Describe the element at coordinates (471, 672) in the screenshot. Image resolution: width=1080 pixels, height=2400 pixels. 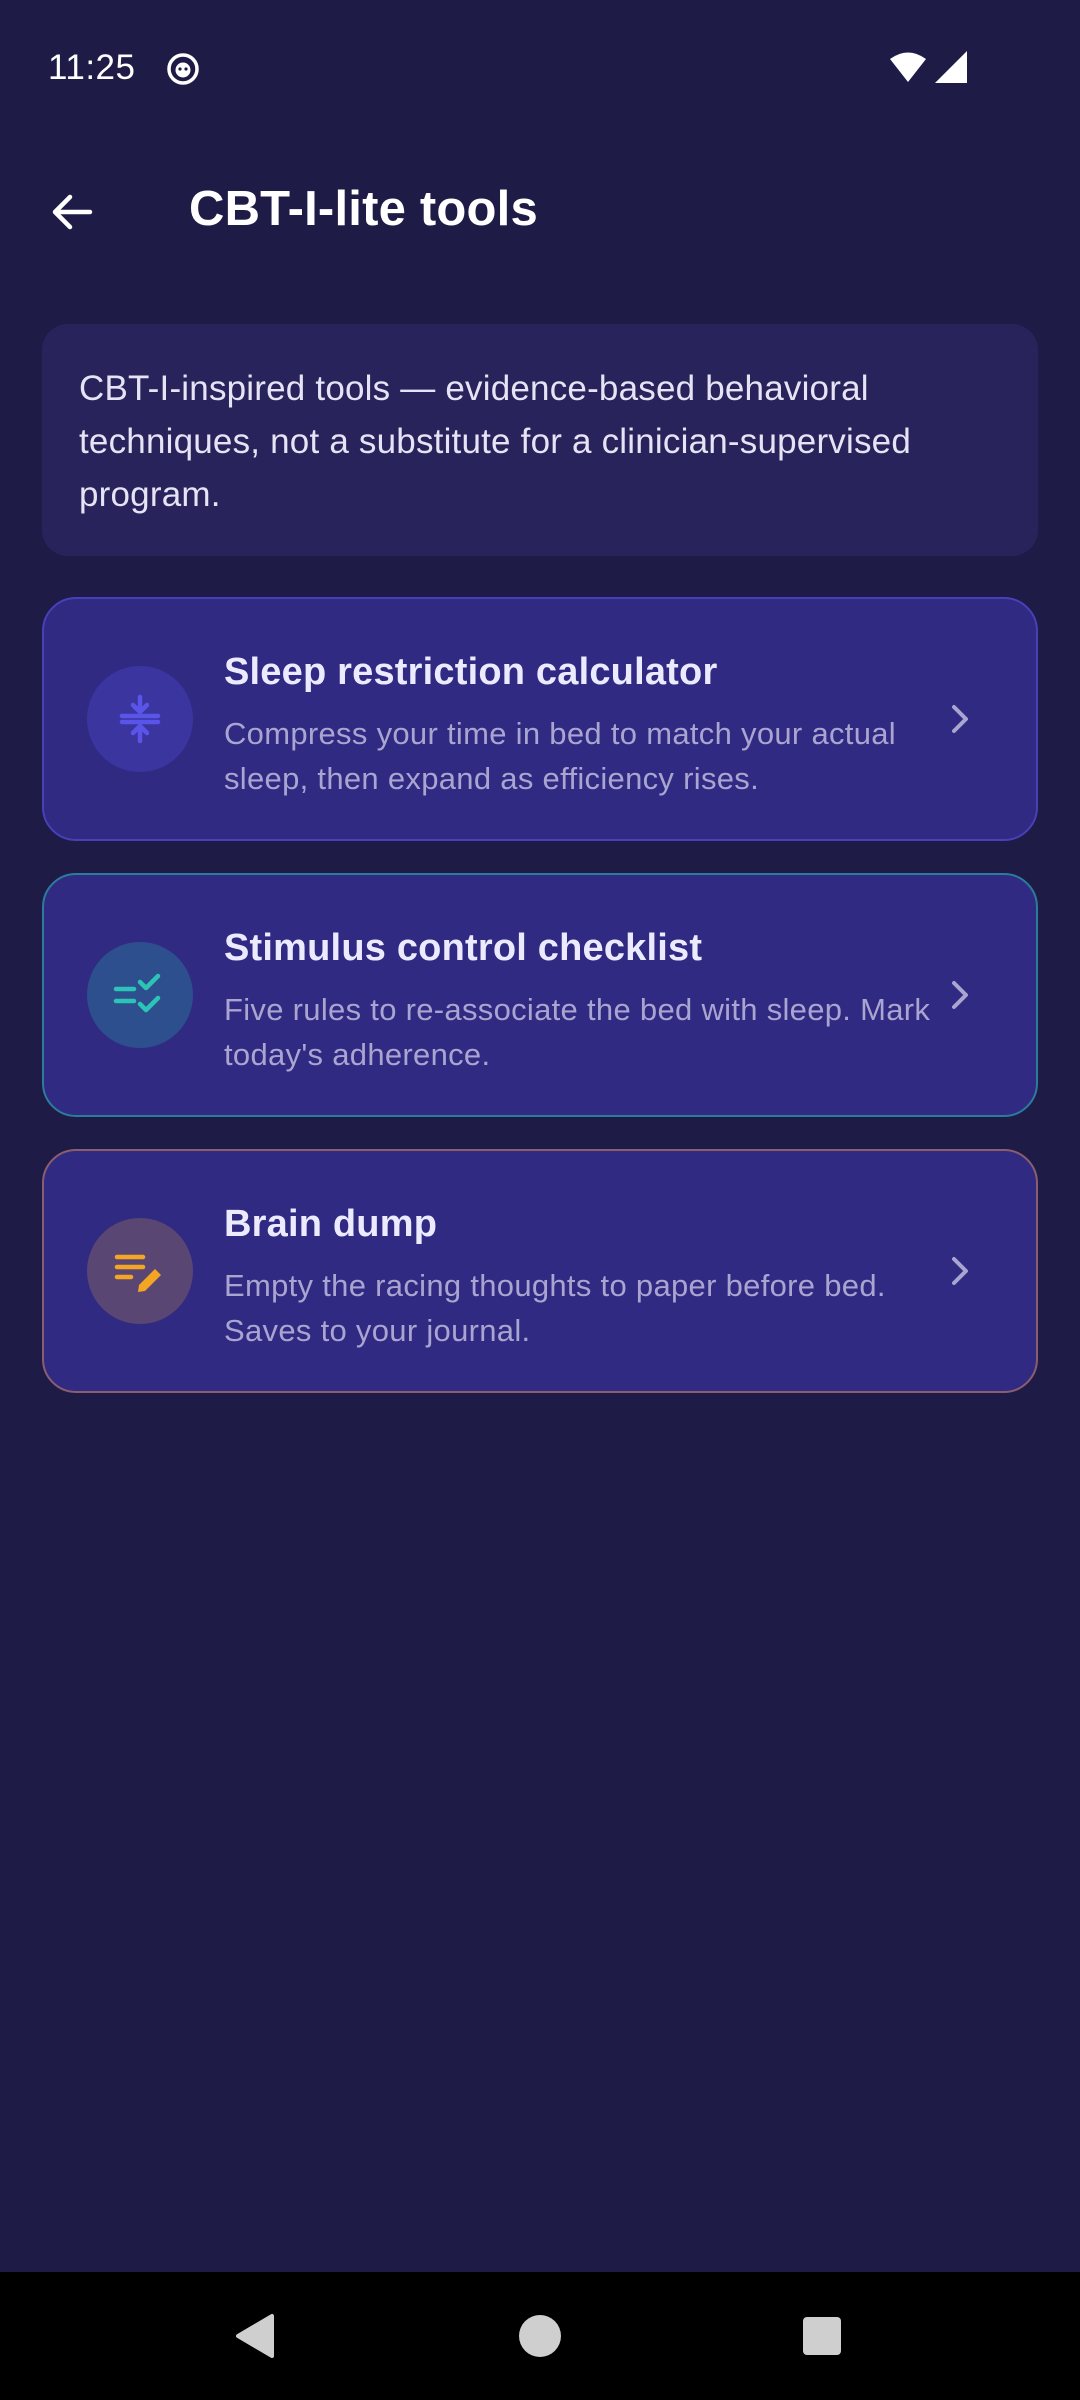
I see `tool-title: Sleep restriction calculator` at that location.